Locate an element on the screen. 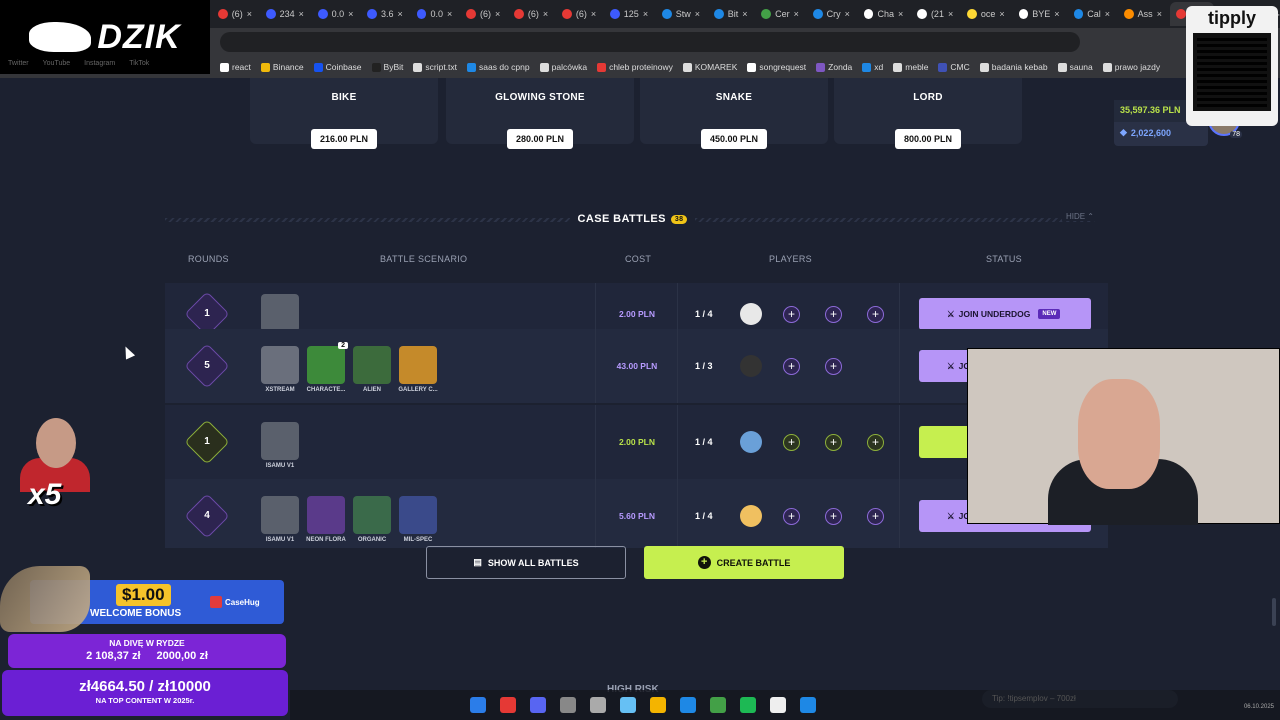 The image size is (1280, 720). hide-button: HIDE ⌃ is located at coordinates (1079, 216).